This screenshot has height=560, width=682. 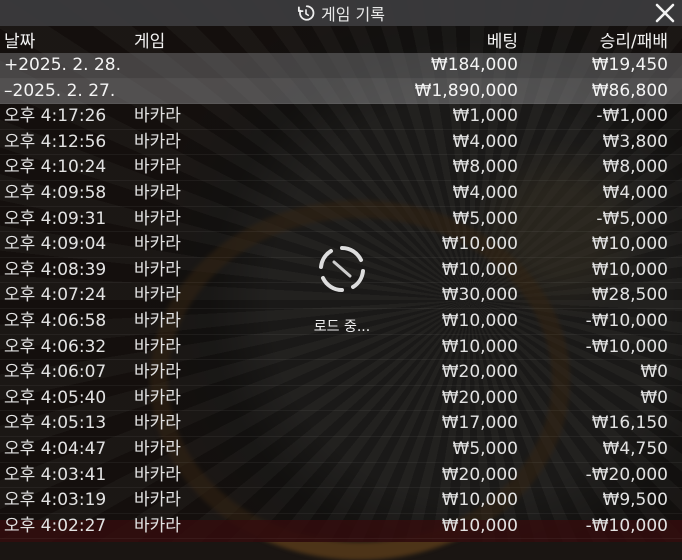 I want to click on day-win-loss-total: ₩86,800, so click(x=629, y=90).